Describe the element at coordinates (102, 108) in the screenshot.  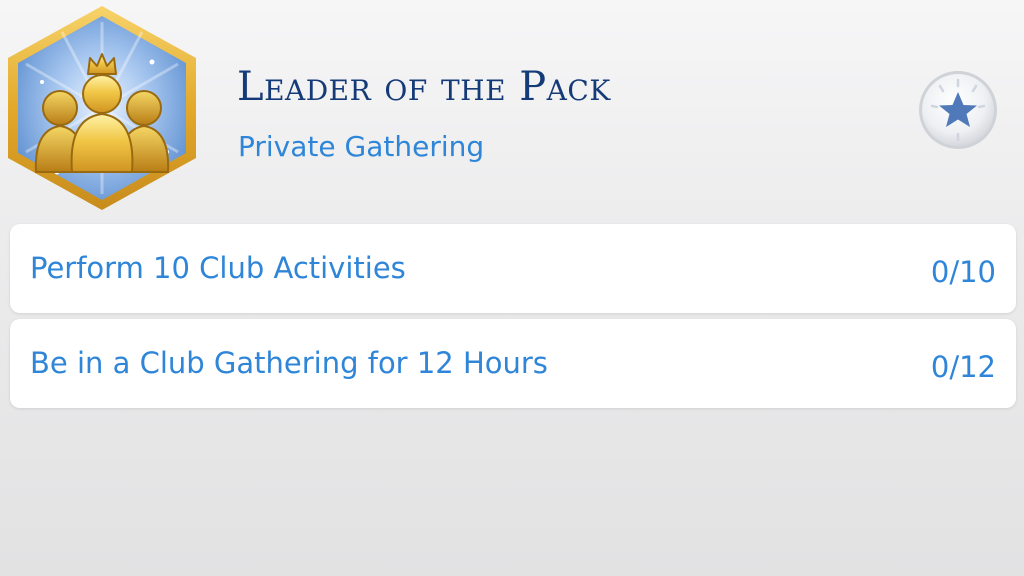
I see `club-members-icon` at that location.